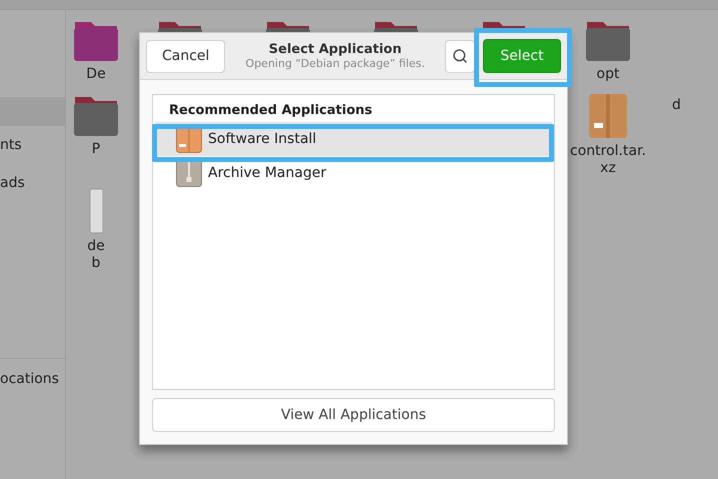 The width and height of the screenshot is (718, 479). Describe the element at coordinates (271, 111) in the screenshot. I see `section-heading: Recommended Applications` at that location.